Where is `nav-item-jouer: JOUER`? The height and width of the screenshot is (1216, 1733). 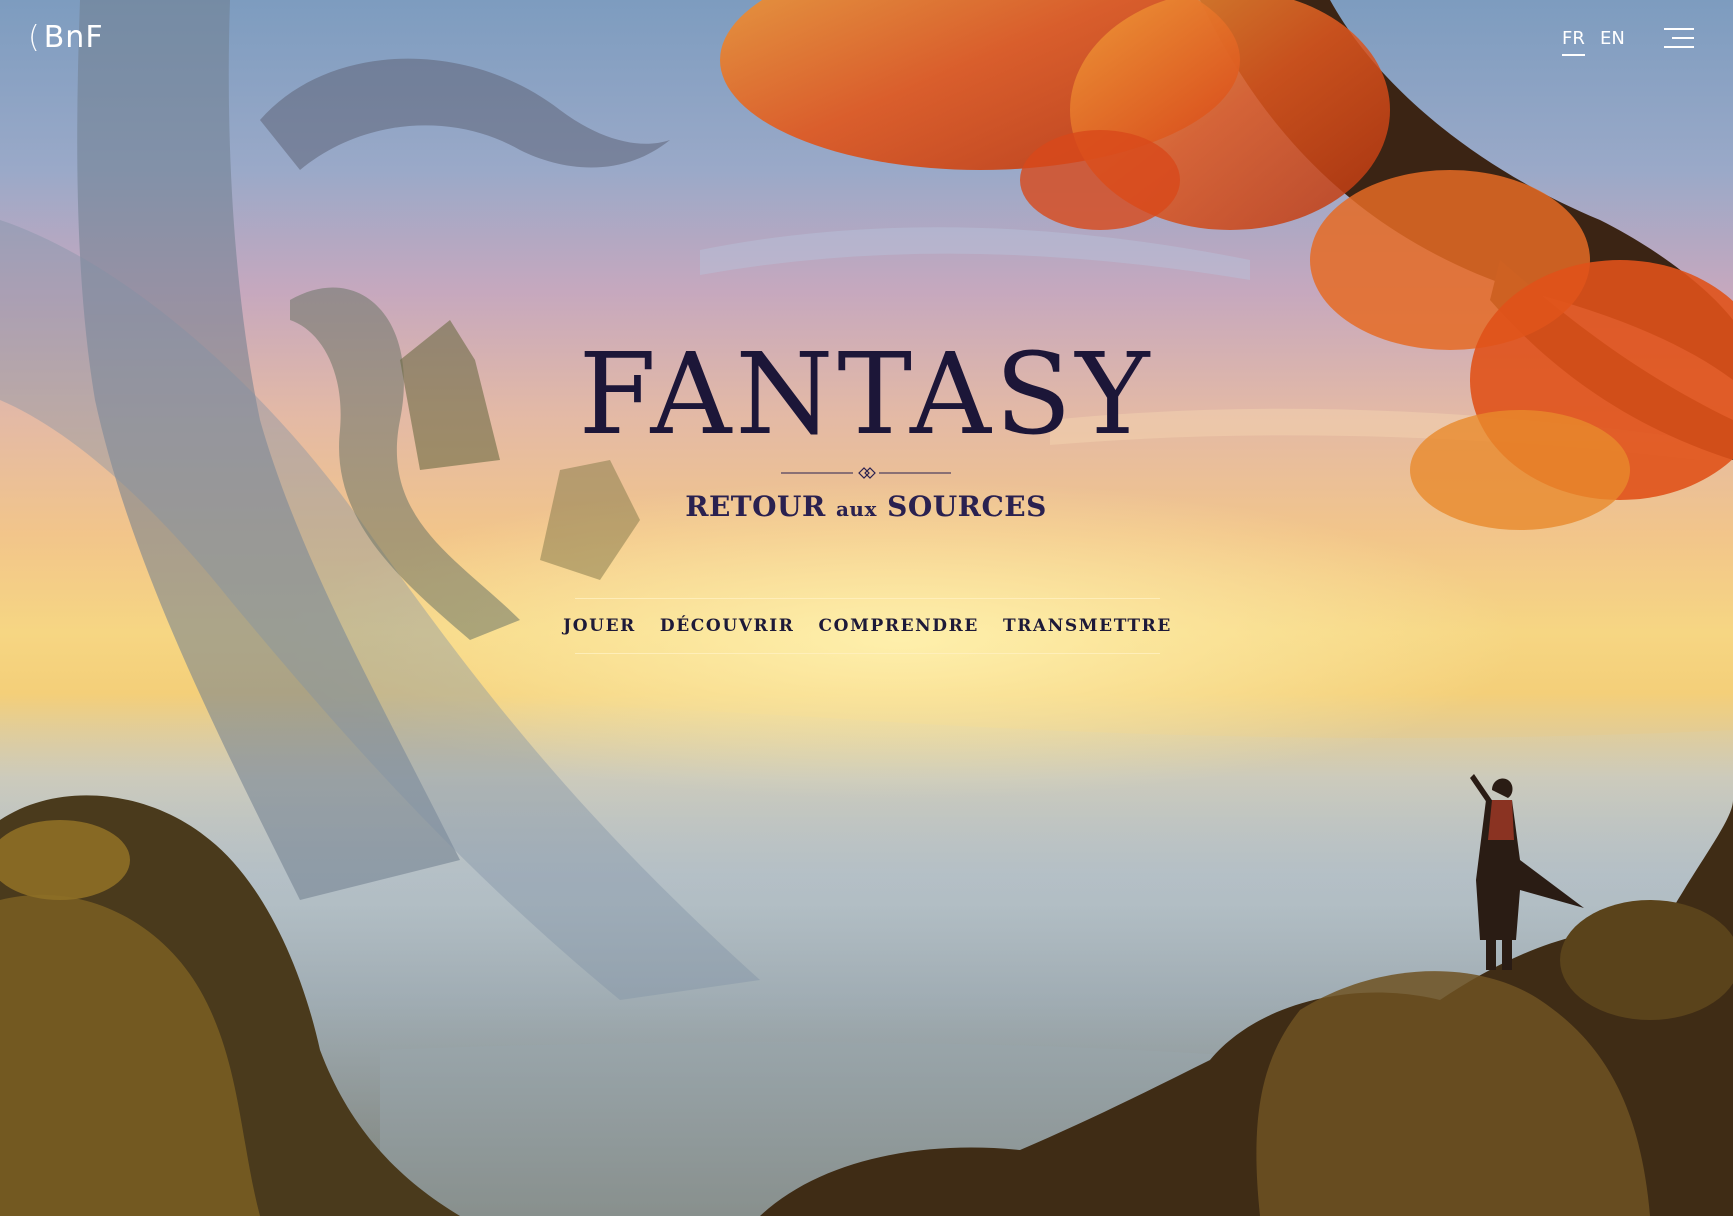
nav-item-jouer: JOUER is located at coordinates (599, 626).